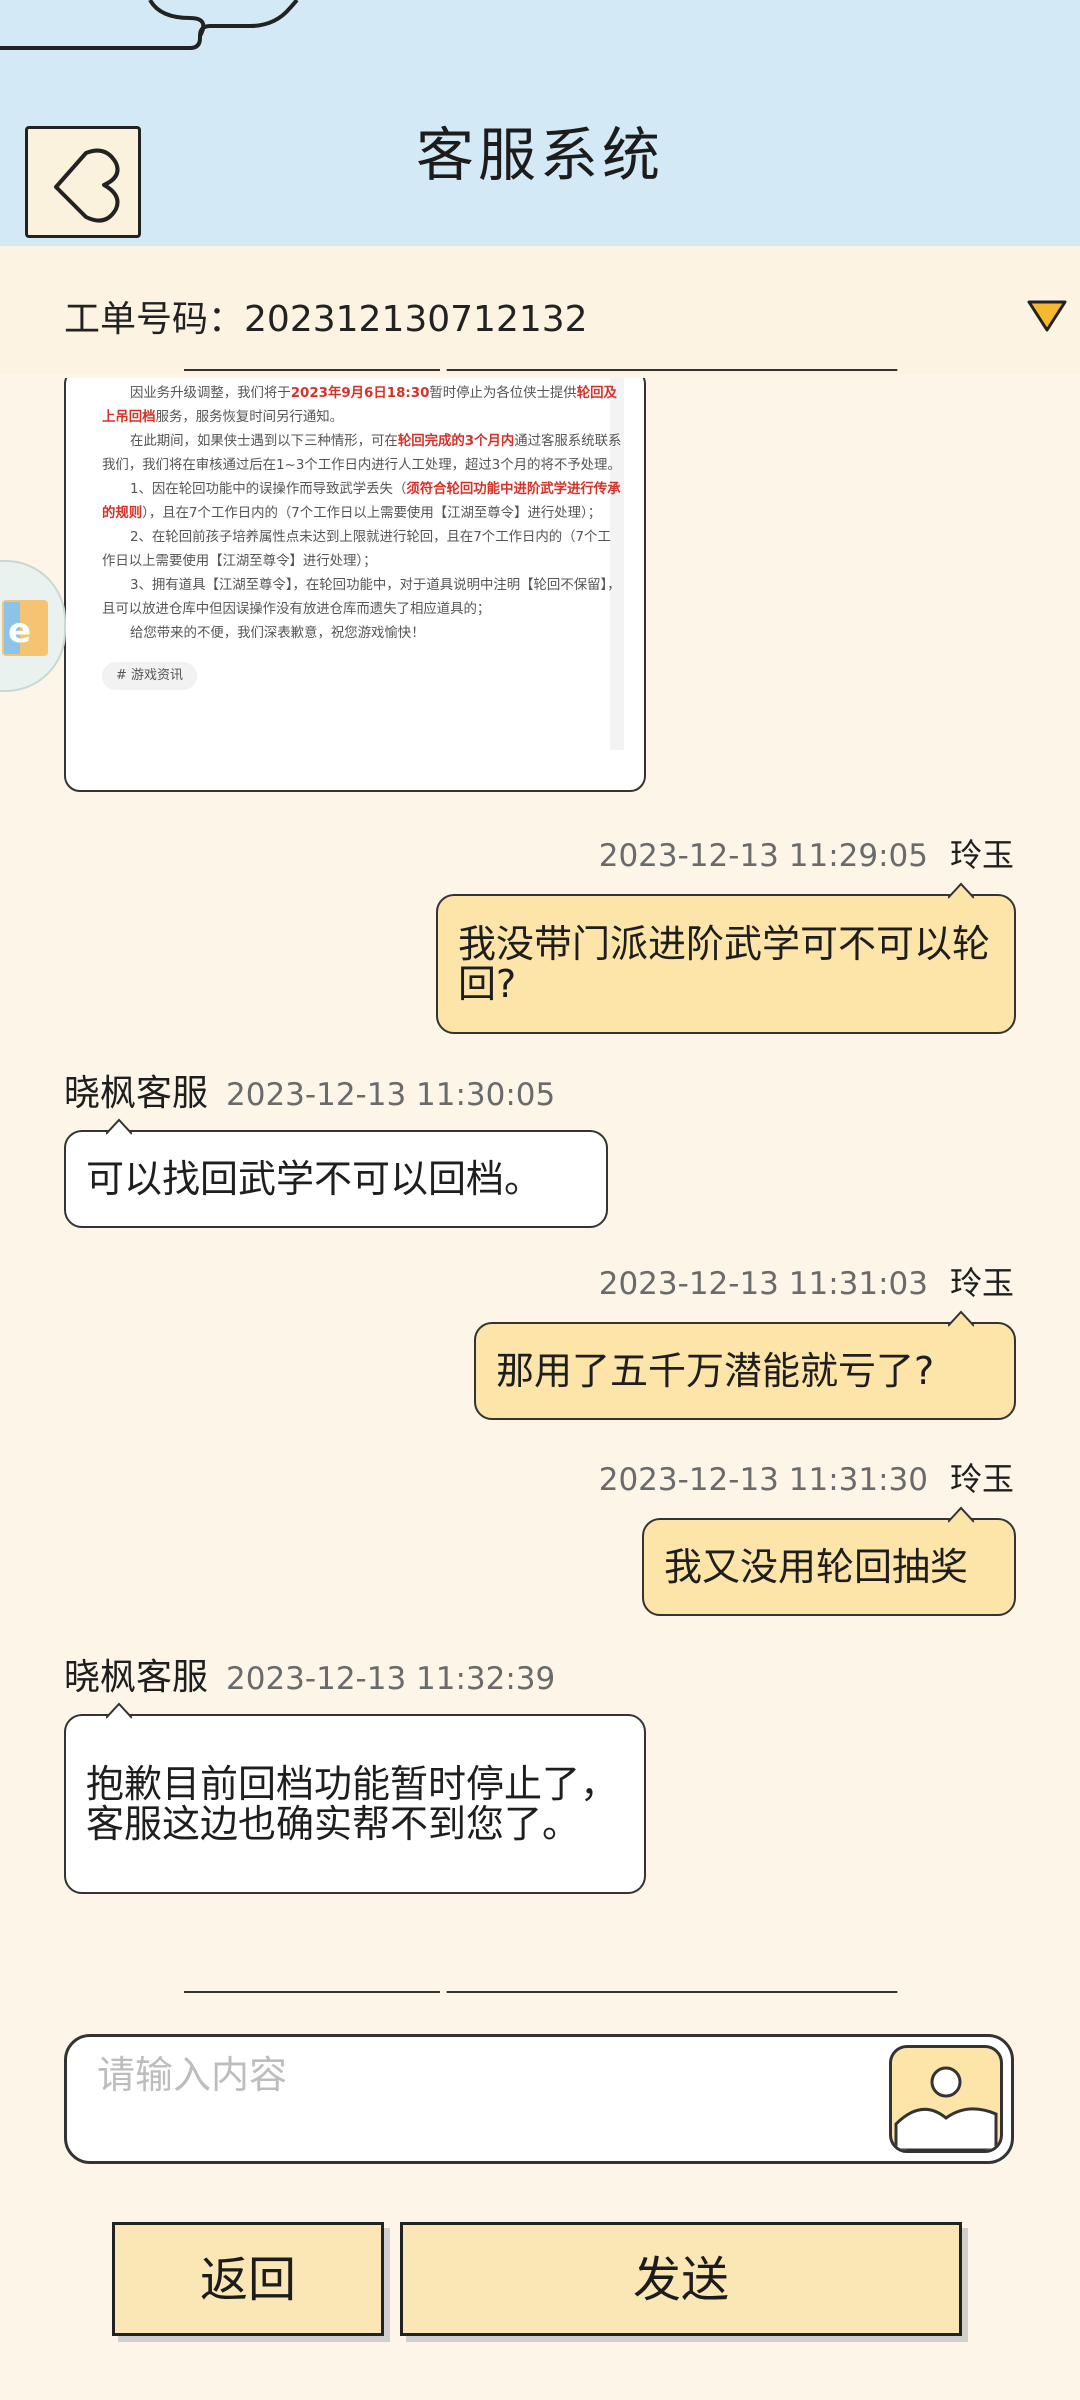 The width and height of the screenshot is (1080, 2400). I want to click on article-tag: # 游戏资讯, so click(150, 676).